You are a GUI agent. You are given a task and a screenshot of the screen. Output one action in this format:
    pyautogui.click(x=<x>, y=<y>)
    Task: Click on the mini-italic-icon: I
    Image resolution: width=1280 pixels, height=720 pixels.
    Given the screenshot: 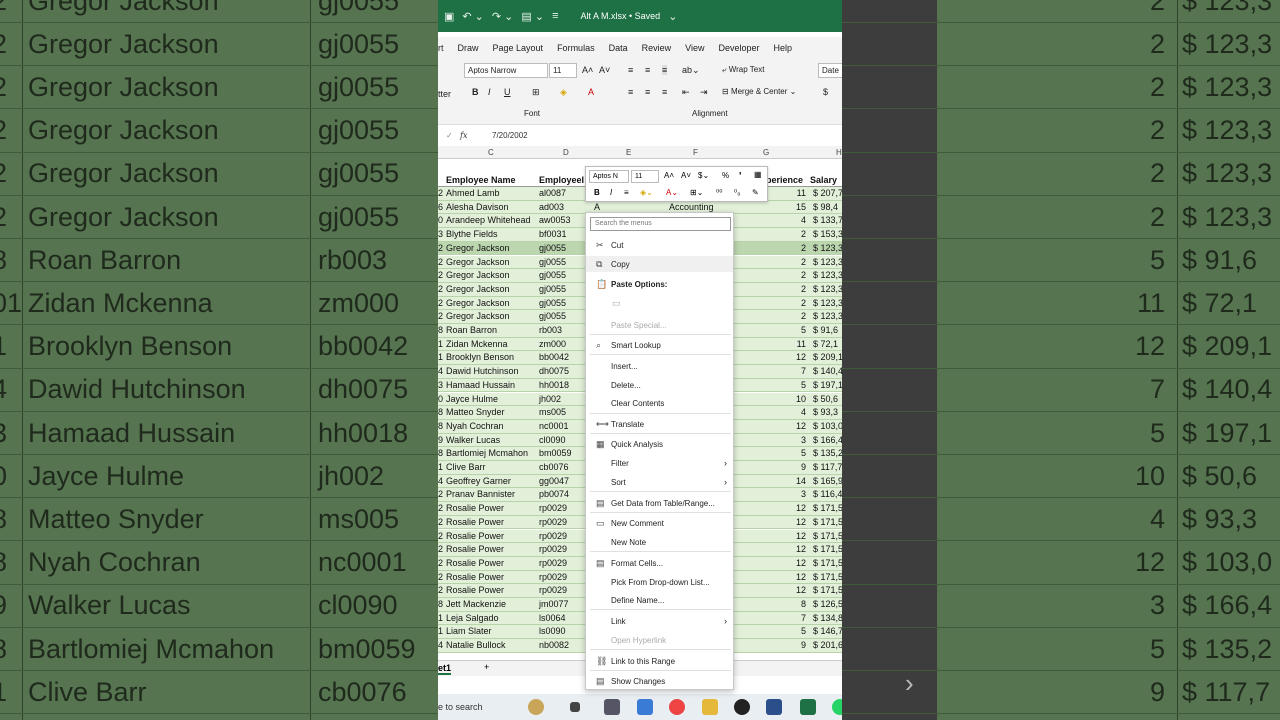 What is the action you would take?
    pyautogui.click(x=611, y=192)
    